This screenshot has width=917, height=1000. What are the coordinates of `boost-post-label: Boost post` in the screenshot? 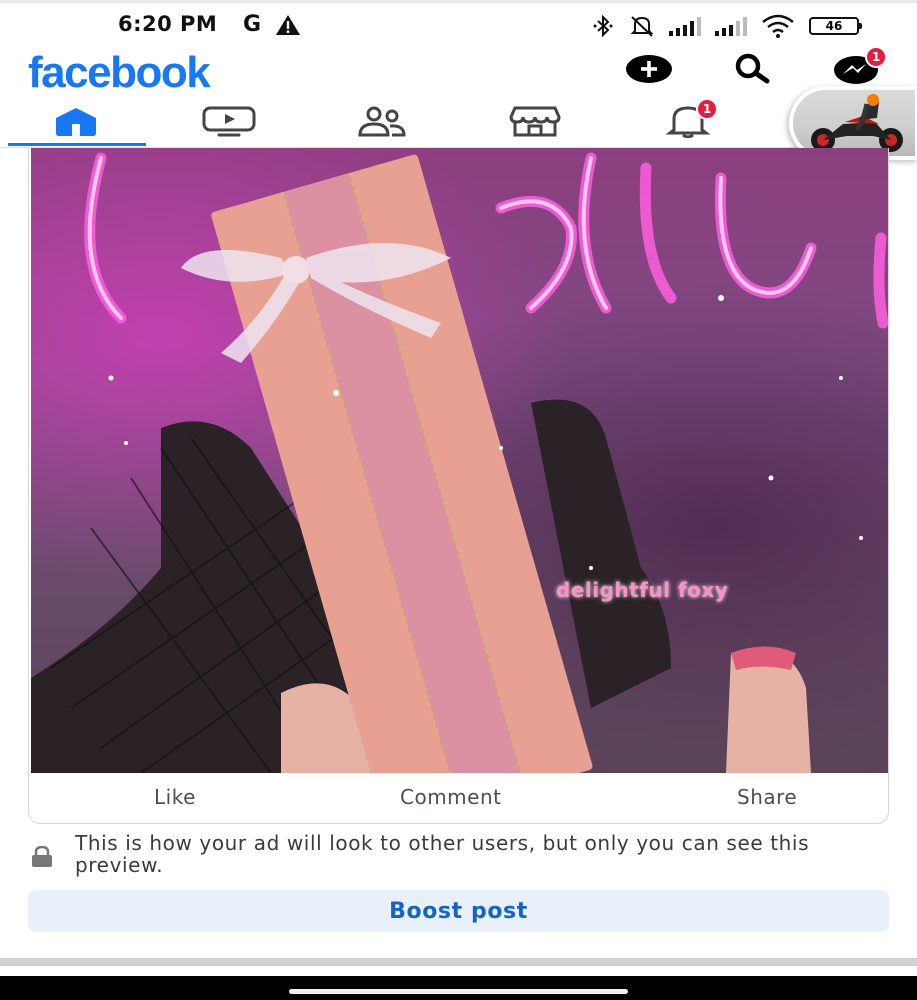 It's located at (458, 911).